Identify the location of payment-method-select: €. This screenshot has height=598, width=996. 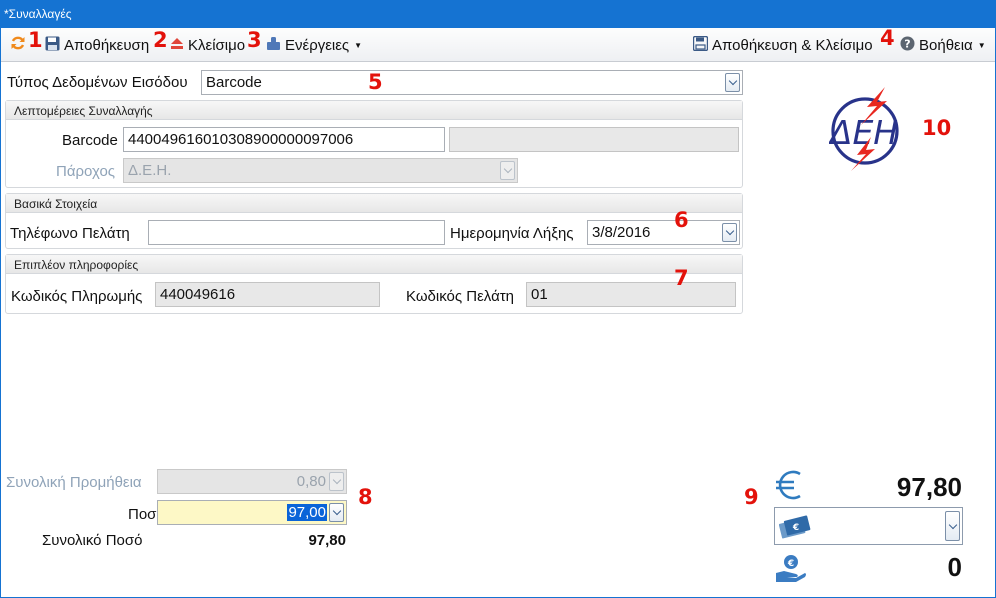
(868, 526).